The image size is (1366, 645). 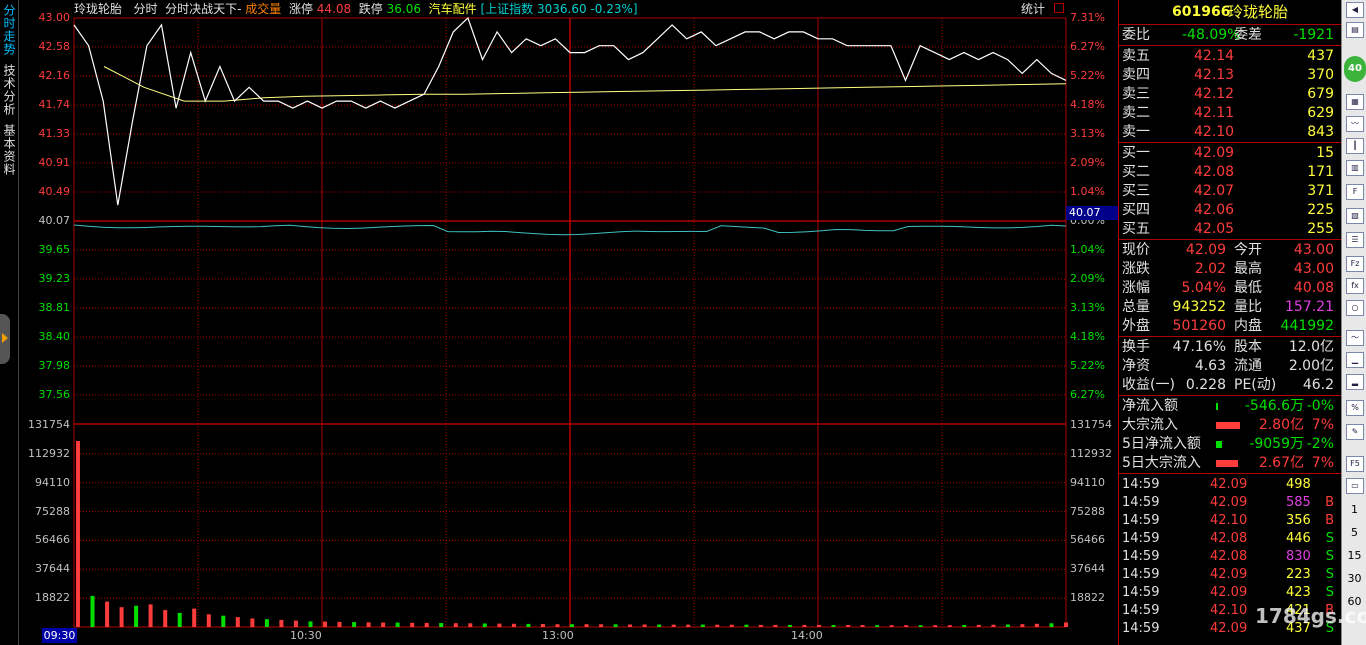 What do you see at coordinates (1313, 250) in the screenshot?
I see `quote-value: 43.00` at bounding box center [1313, 250].